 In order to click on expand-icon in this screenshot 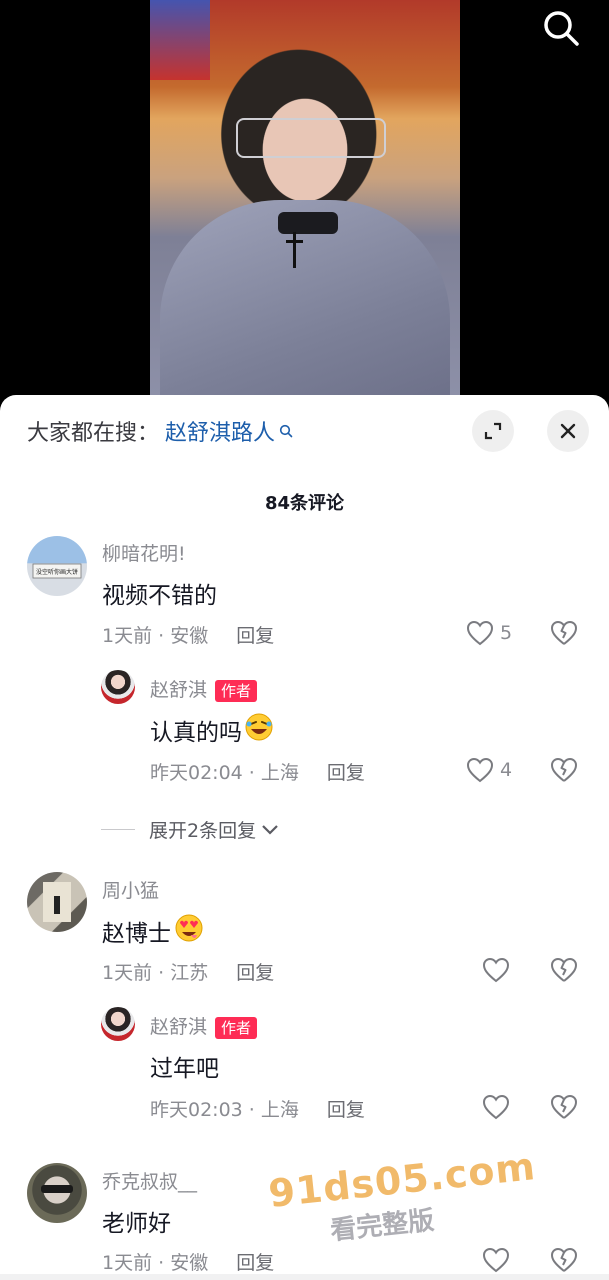, I will do `click(493, 431)`.